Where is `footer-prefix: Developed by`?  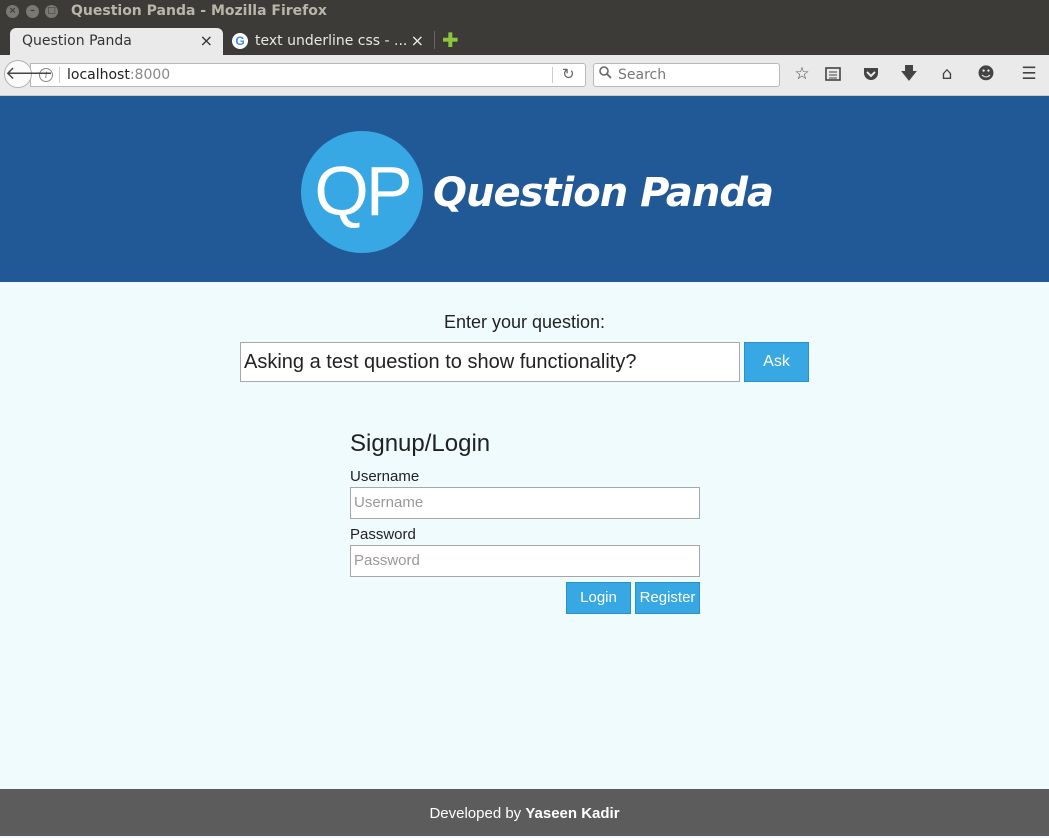
footer-prefix: Developed by is located at coordinates (477, 813).